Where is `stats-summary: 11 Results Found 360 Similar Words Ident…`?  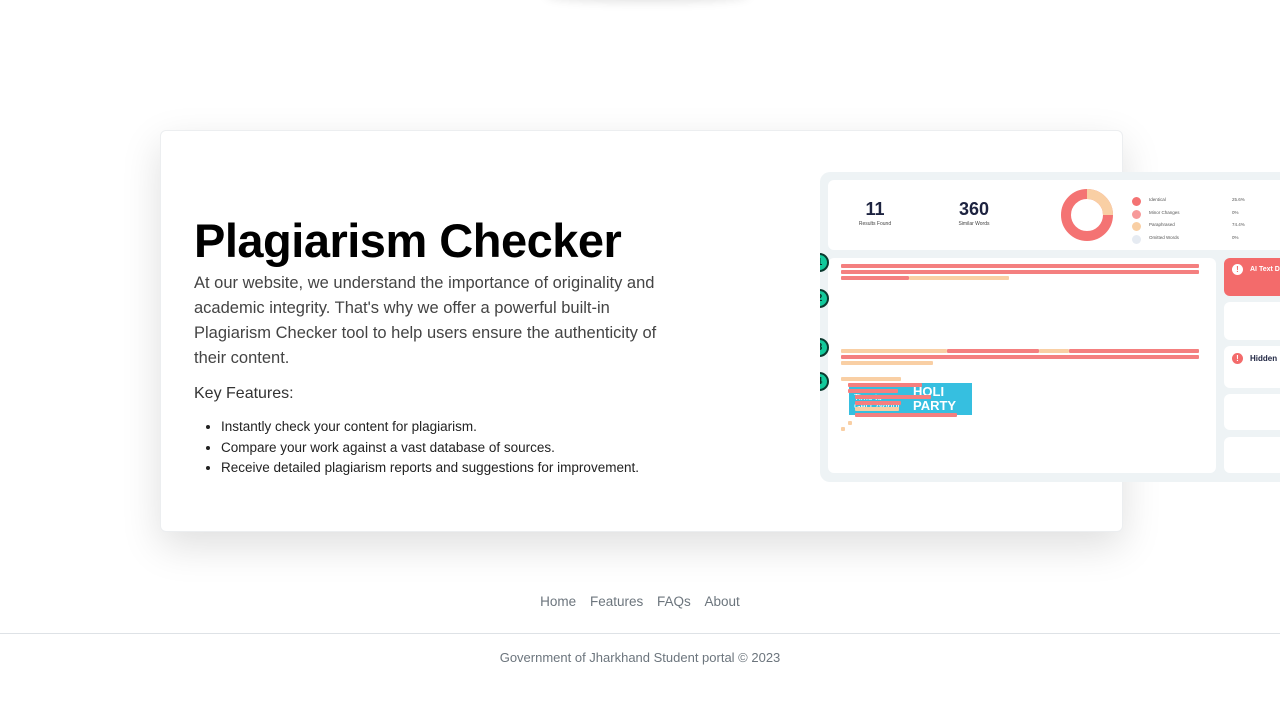
stats-summary: 11 Results Found 360 Similar Words Ident… is located at coordinates (1054, 215).